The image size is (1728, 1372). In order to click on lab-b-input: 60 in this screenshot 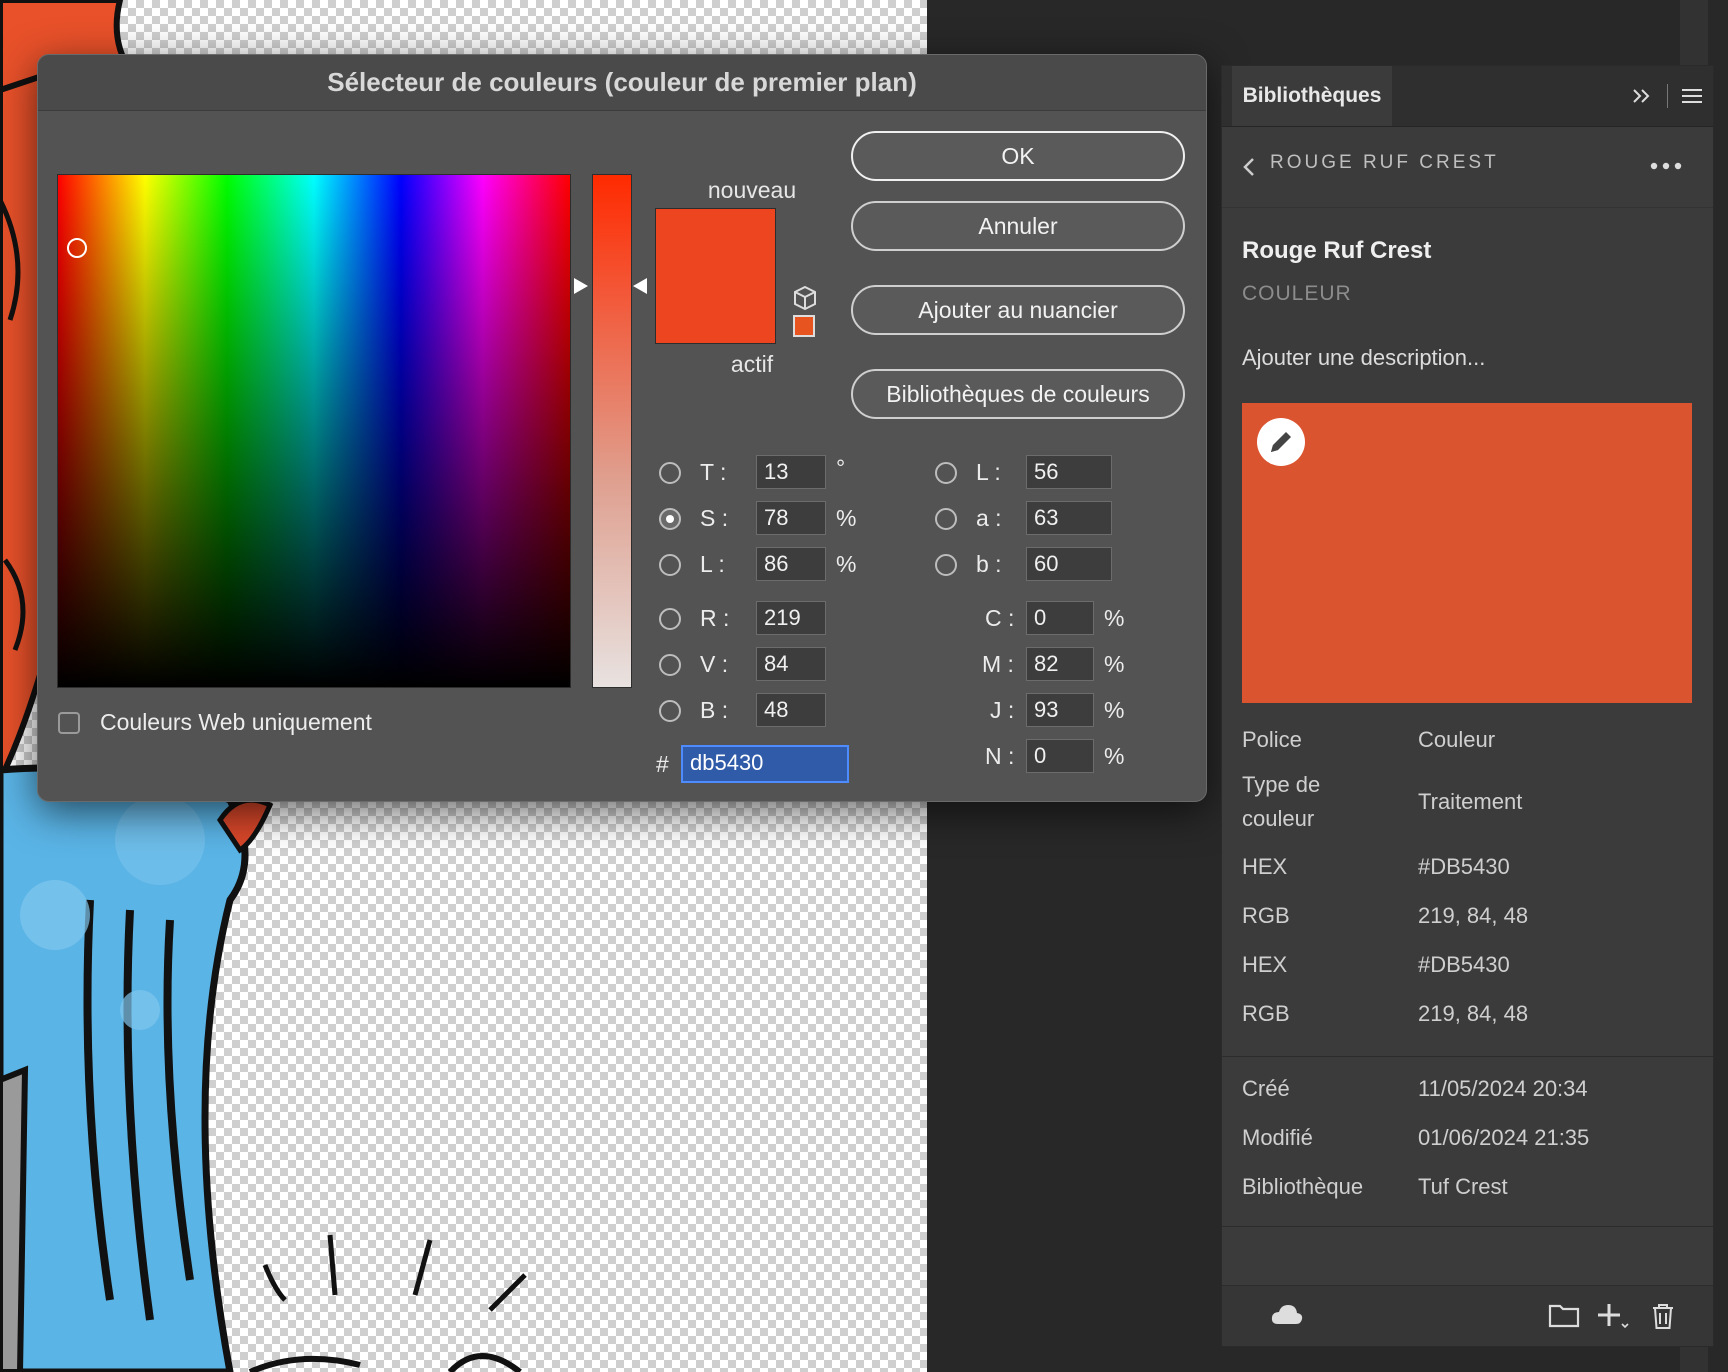, I will do `click(1069, 564)`.